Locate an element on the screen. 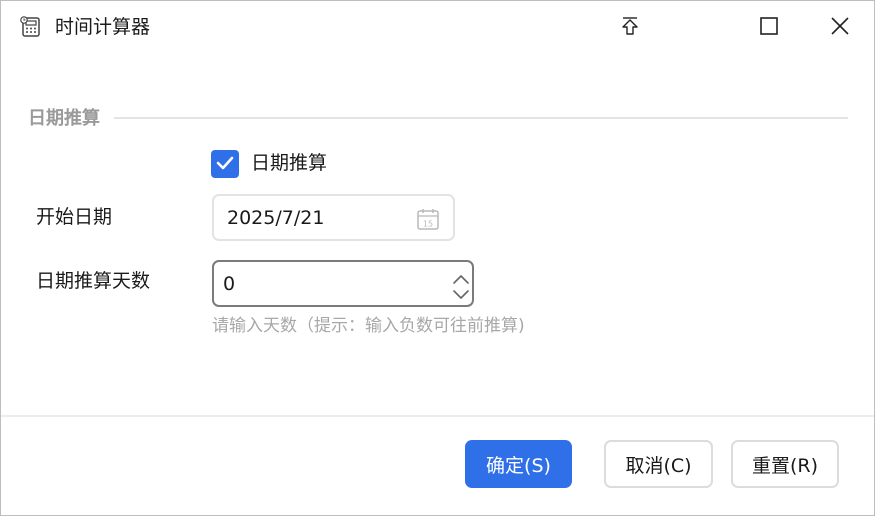  checkmark-icon is located at coordinates (225, 164).